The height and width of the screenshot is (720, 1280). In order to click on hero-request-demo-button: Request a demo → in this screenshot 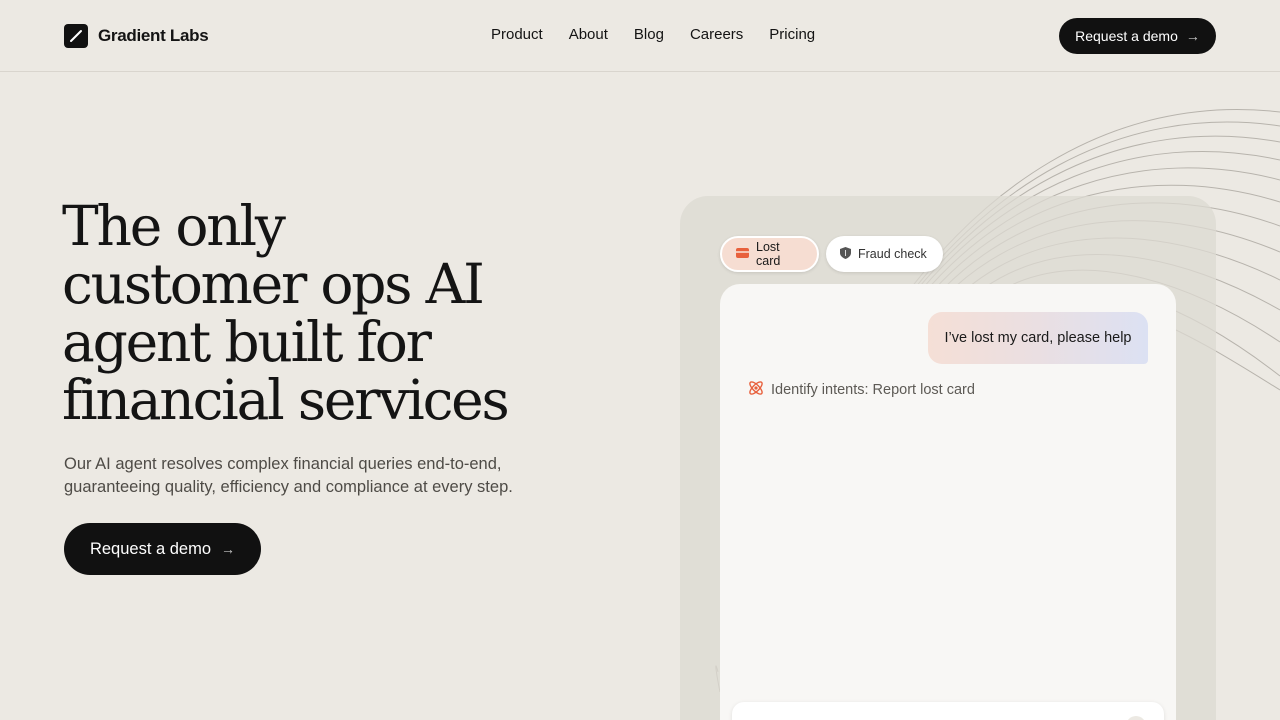, I will do `click(162, 549)`.